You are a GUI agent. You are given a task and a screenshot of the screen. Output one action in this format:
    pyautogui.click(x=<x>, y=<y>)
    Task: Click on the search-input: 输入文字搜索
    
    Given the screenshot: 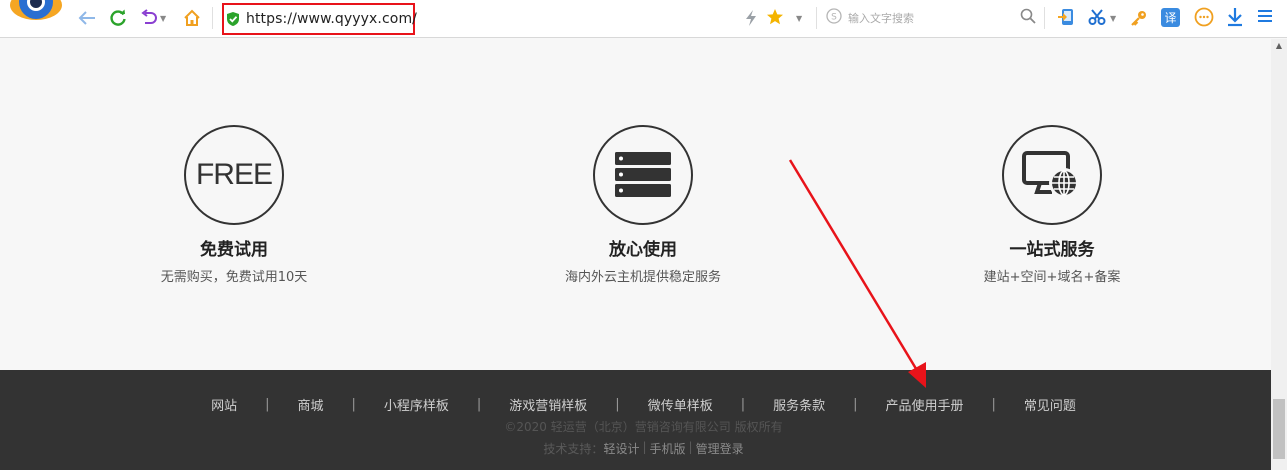 What is the action you would take?
    pyautogui.click(x=881, y=18)
    